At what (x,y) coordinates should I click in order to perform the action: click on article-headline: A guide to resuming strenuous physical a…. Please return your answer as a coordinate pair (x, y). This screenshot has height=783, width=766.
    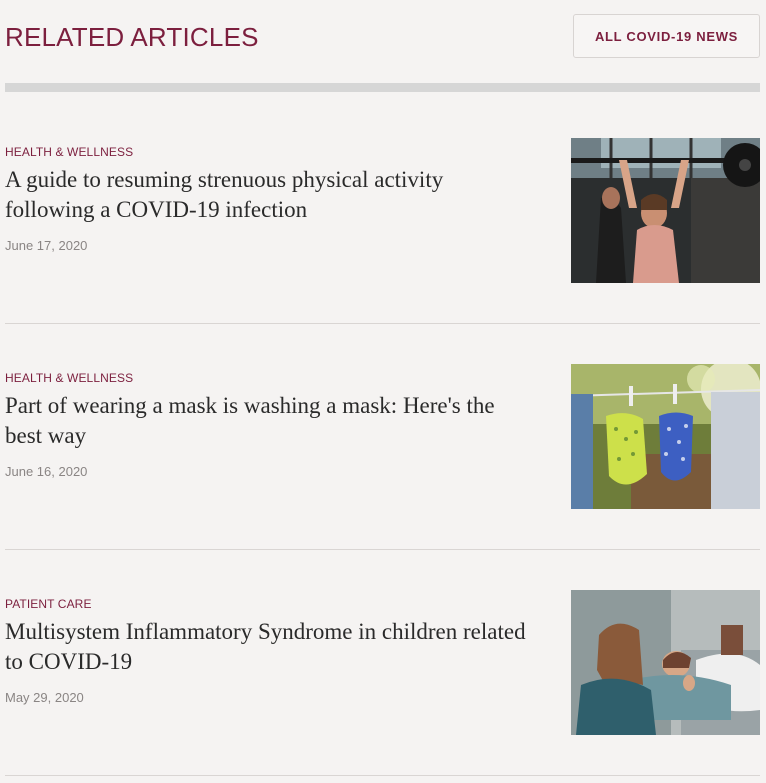
    Looking at the image, I should click on (270, 195).